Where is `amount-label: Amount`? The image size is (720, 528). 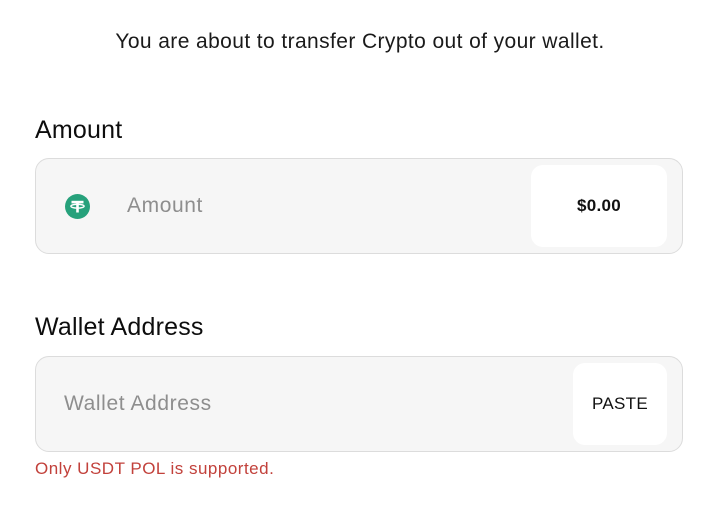
amount-label: Amount is located at coordinates (79, 130).